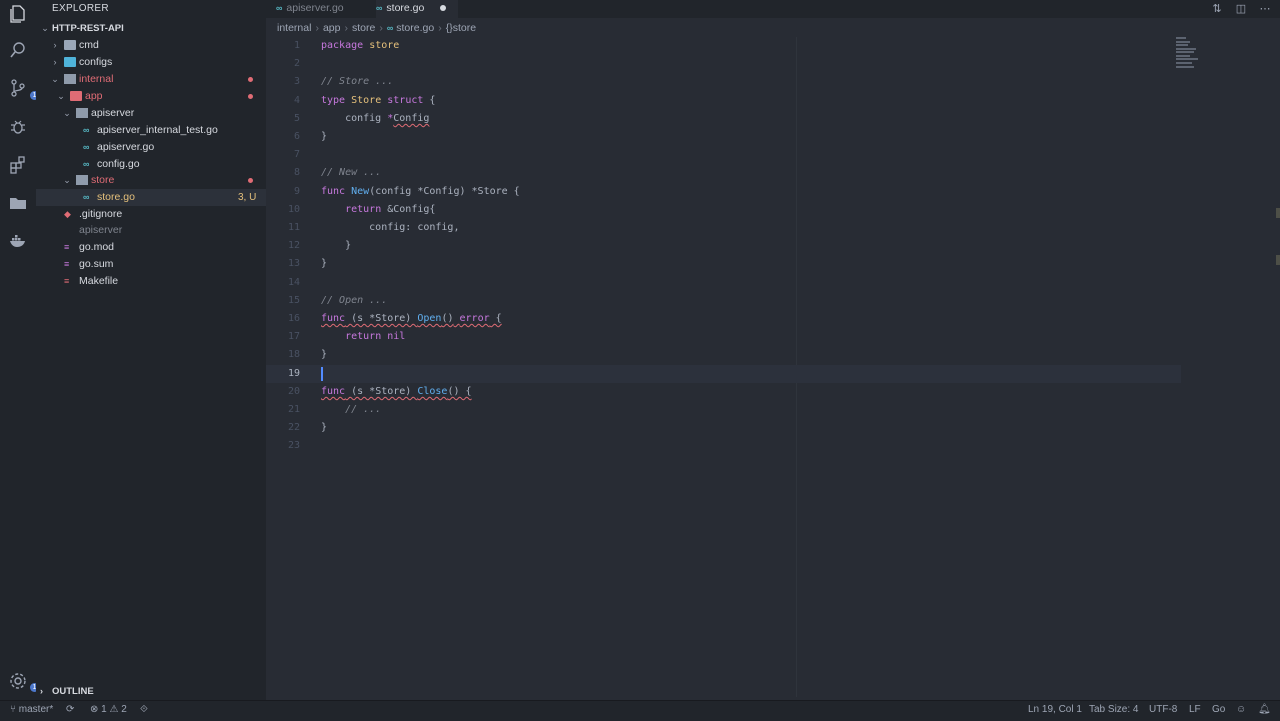 This screenshot has width=1280, height=721. Describe the element at coordinates (103, 180) in the screenshot. I see `tree-item-label: store` at that location.